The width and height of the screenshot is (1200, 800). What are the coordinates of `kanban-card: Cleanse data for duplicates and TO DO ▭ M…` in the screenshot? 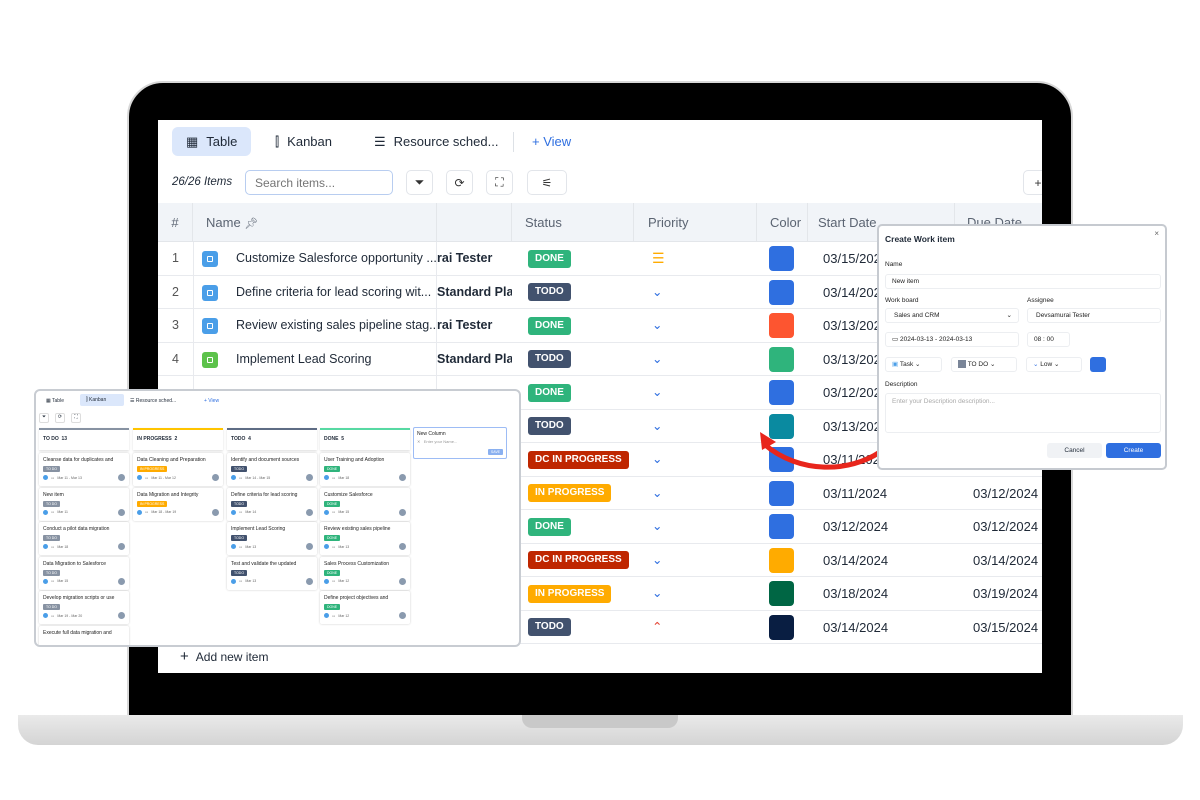 It's located at (84, 469).